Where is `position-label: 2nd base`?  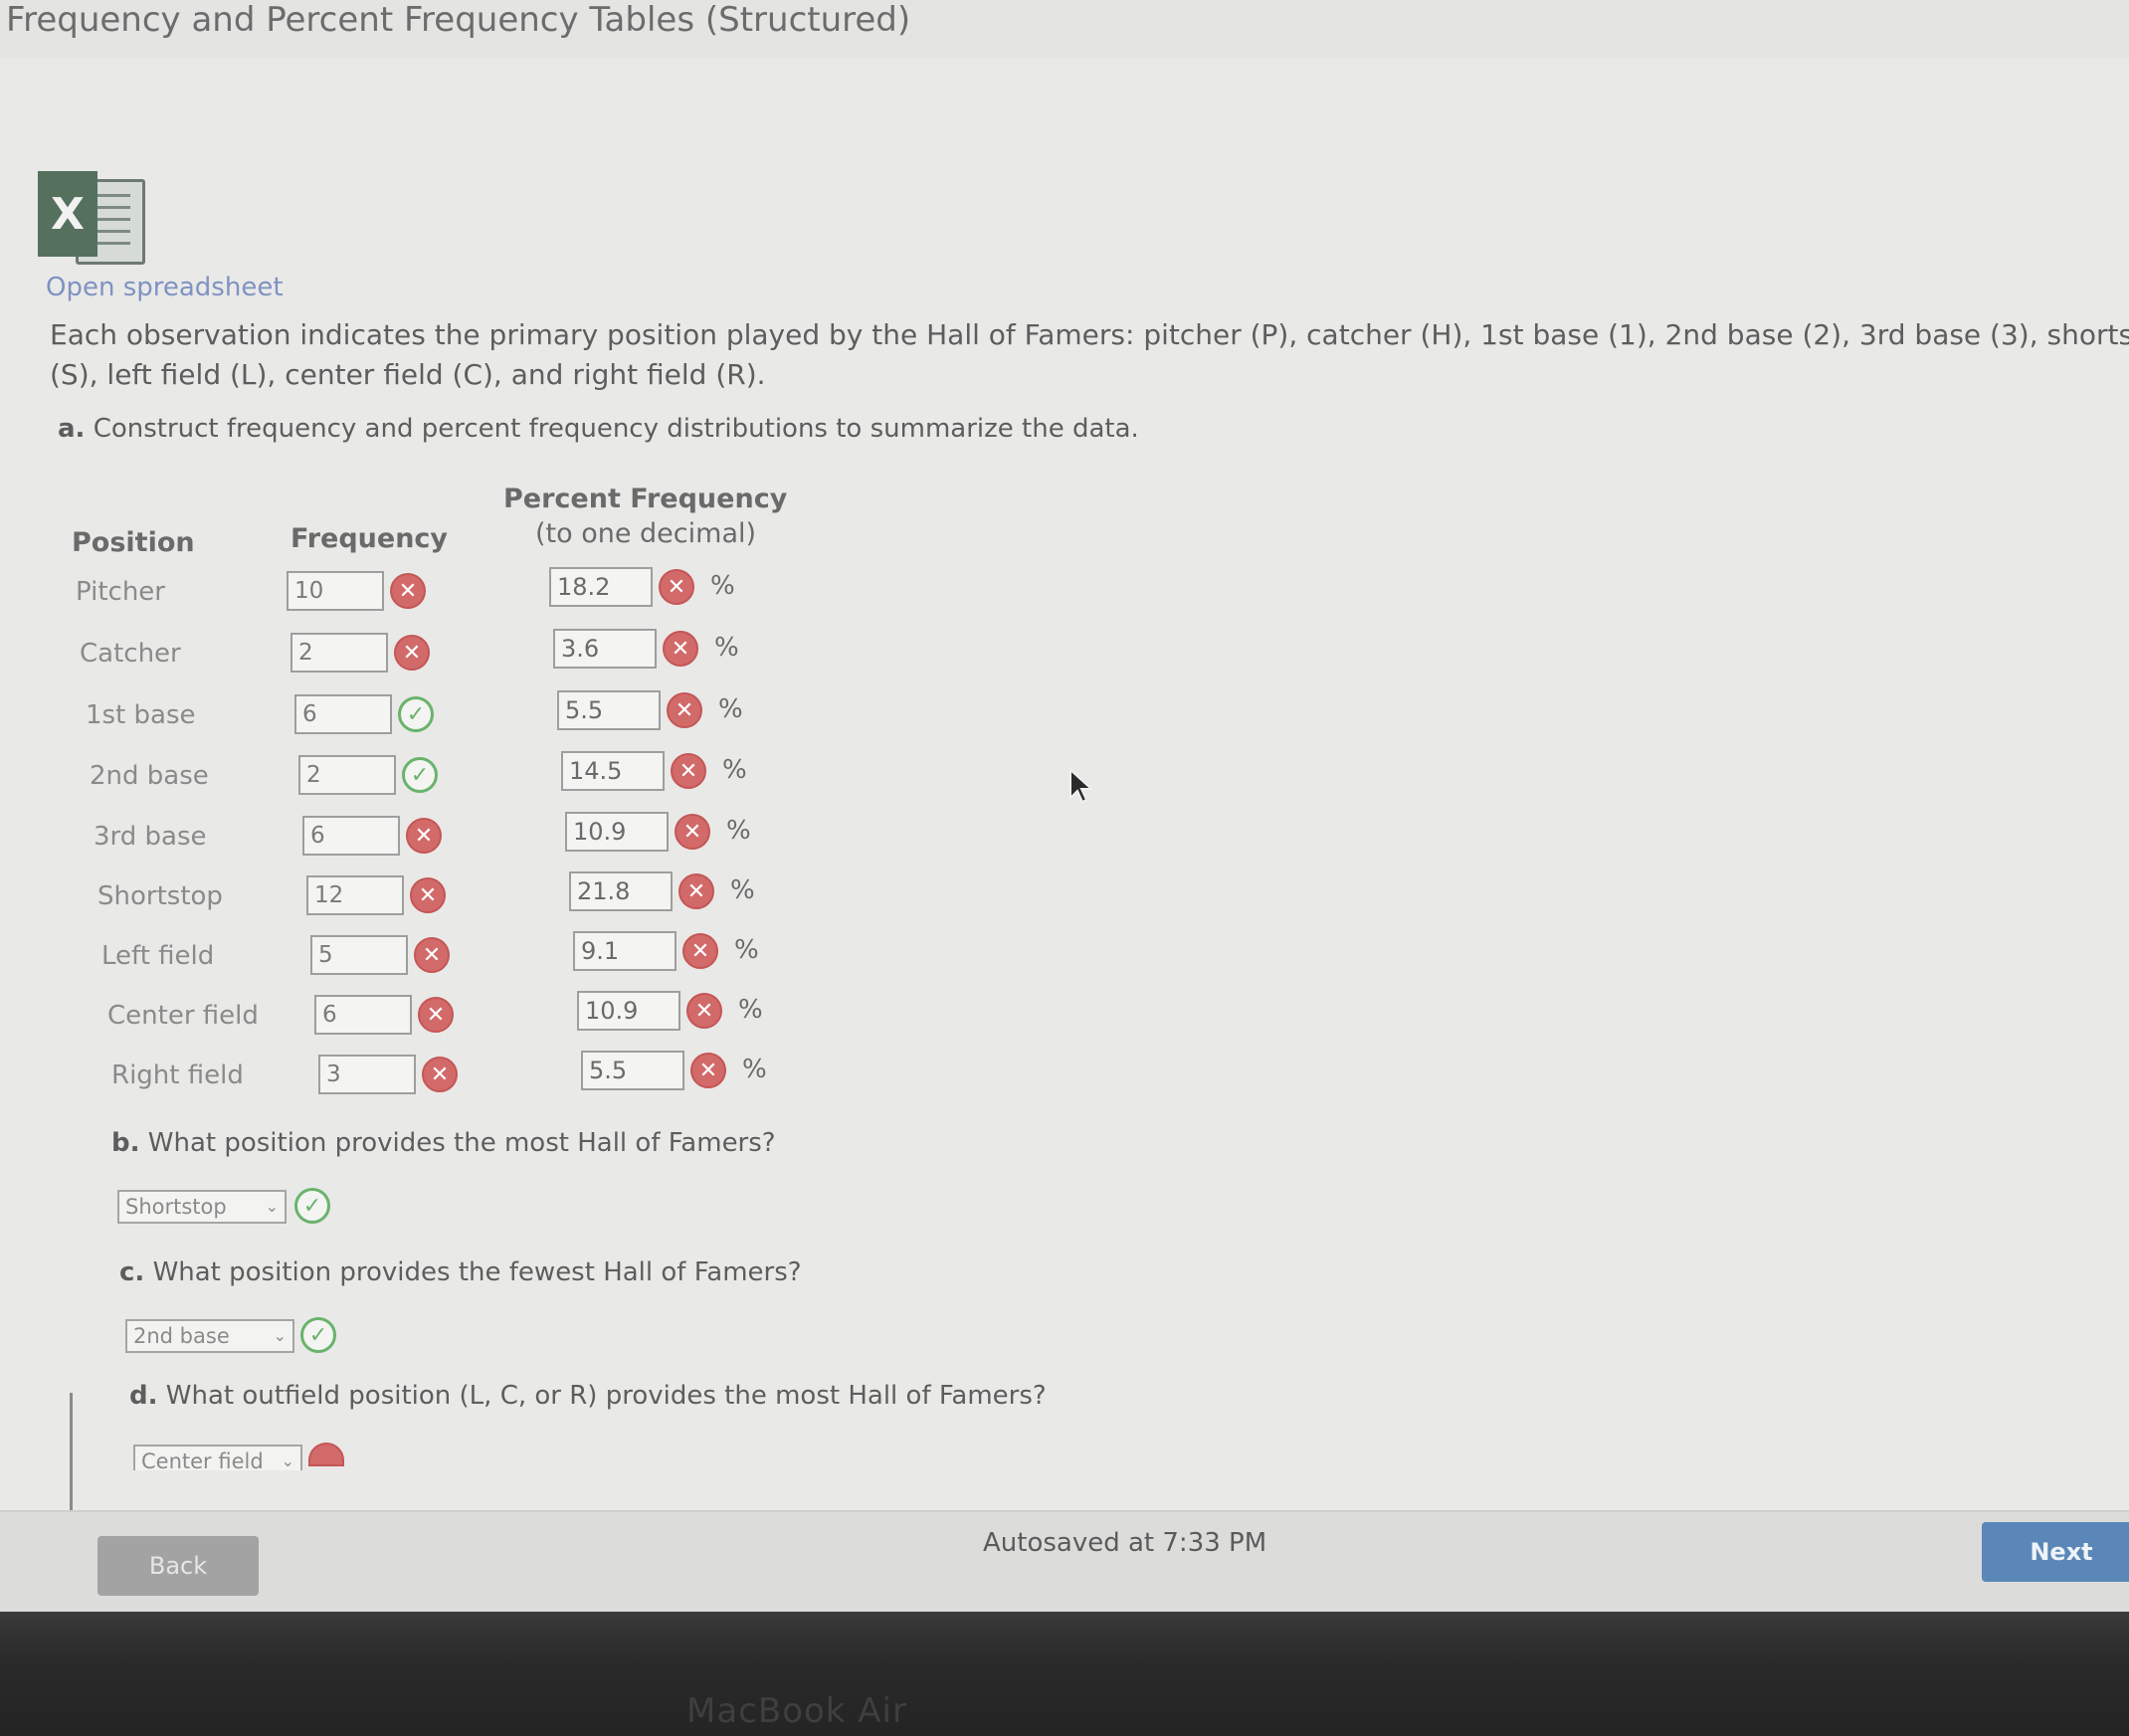
position-label: 2nd base is located at coordinates (149, 776).